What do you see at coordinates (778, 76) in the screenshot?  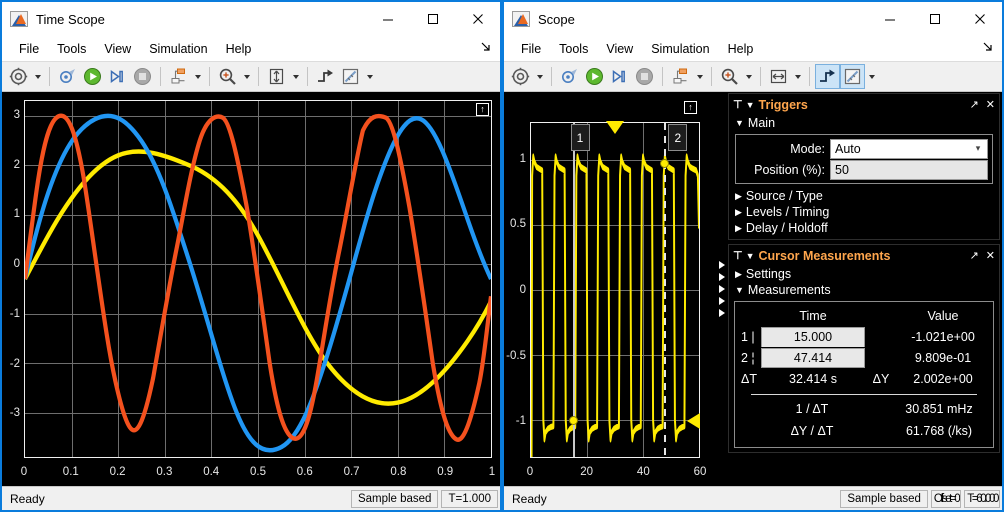 I see `autoscale-x-icon` at bounding box center [778, 76].